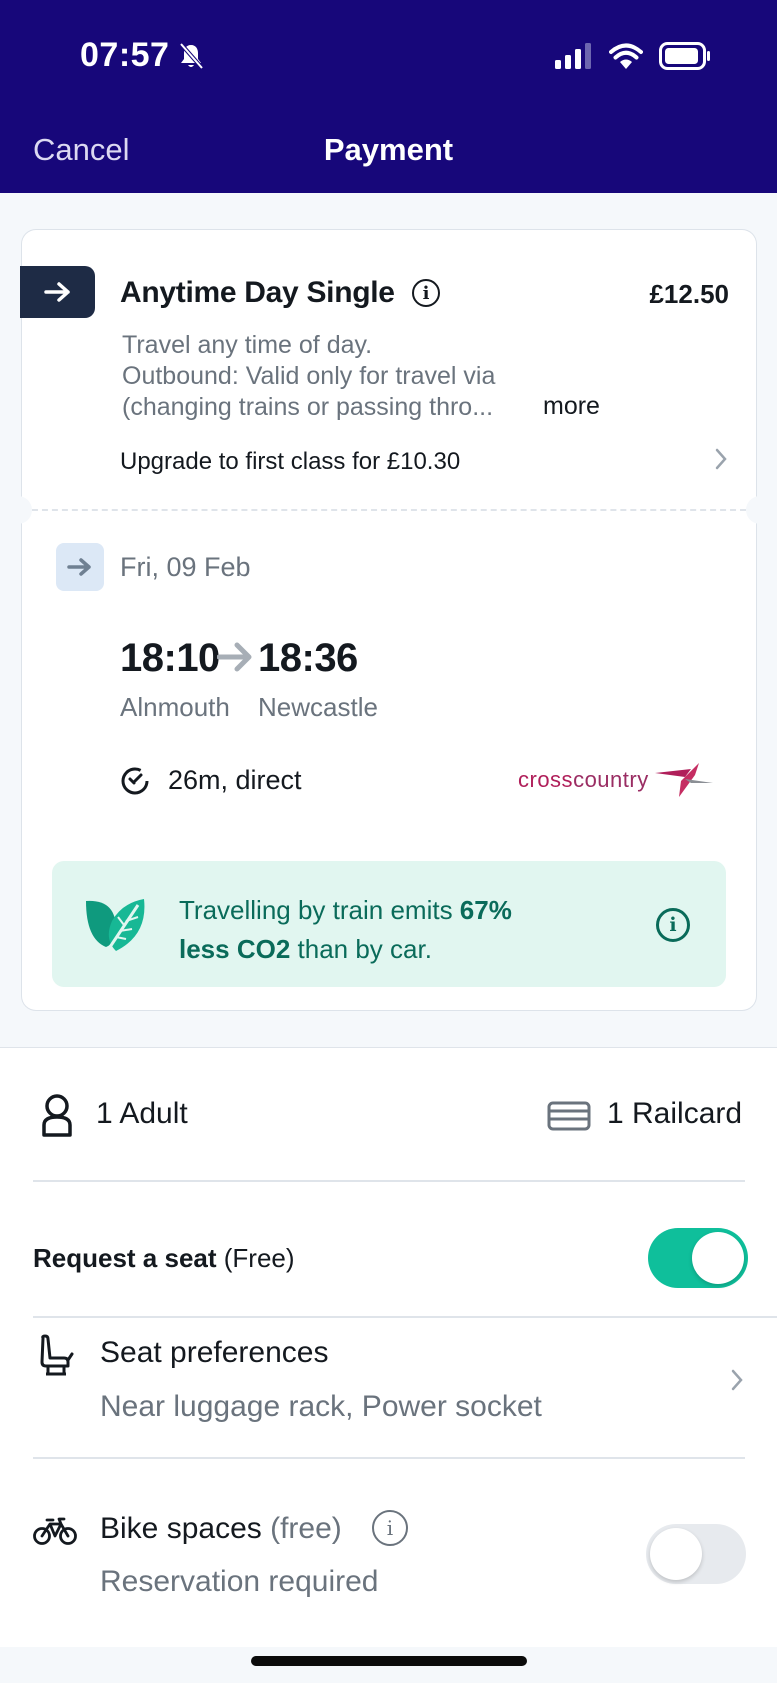 The image size is (777, 1683). I want to click on seat-request-title: Request a seat, so click(125, 1258).